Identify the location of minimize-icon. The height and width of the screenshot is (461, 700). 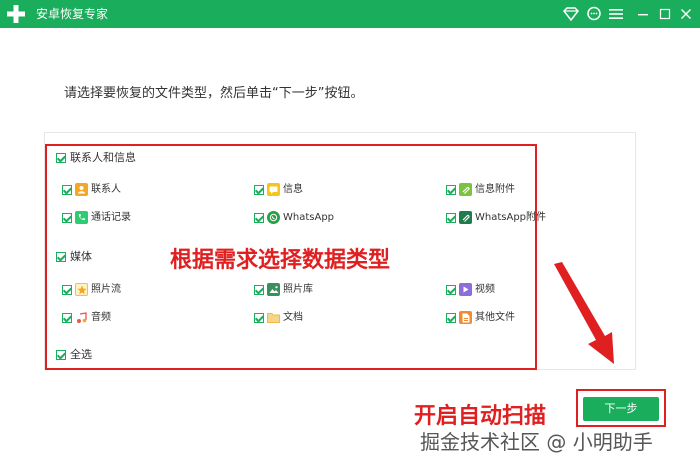
(643, 14).